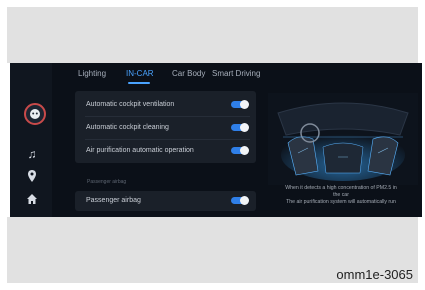 Image resolution: width=425 pixels, height=290 pixels. What do you see at coordinates (35, 114) in the screenshot?
I see `assistant-avatar-icon` at bounding box center [35, 114].